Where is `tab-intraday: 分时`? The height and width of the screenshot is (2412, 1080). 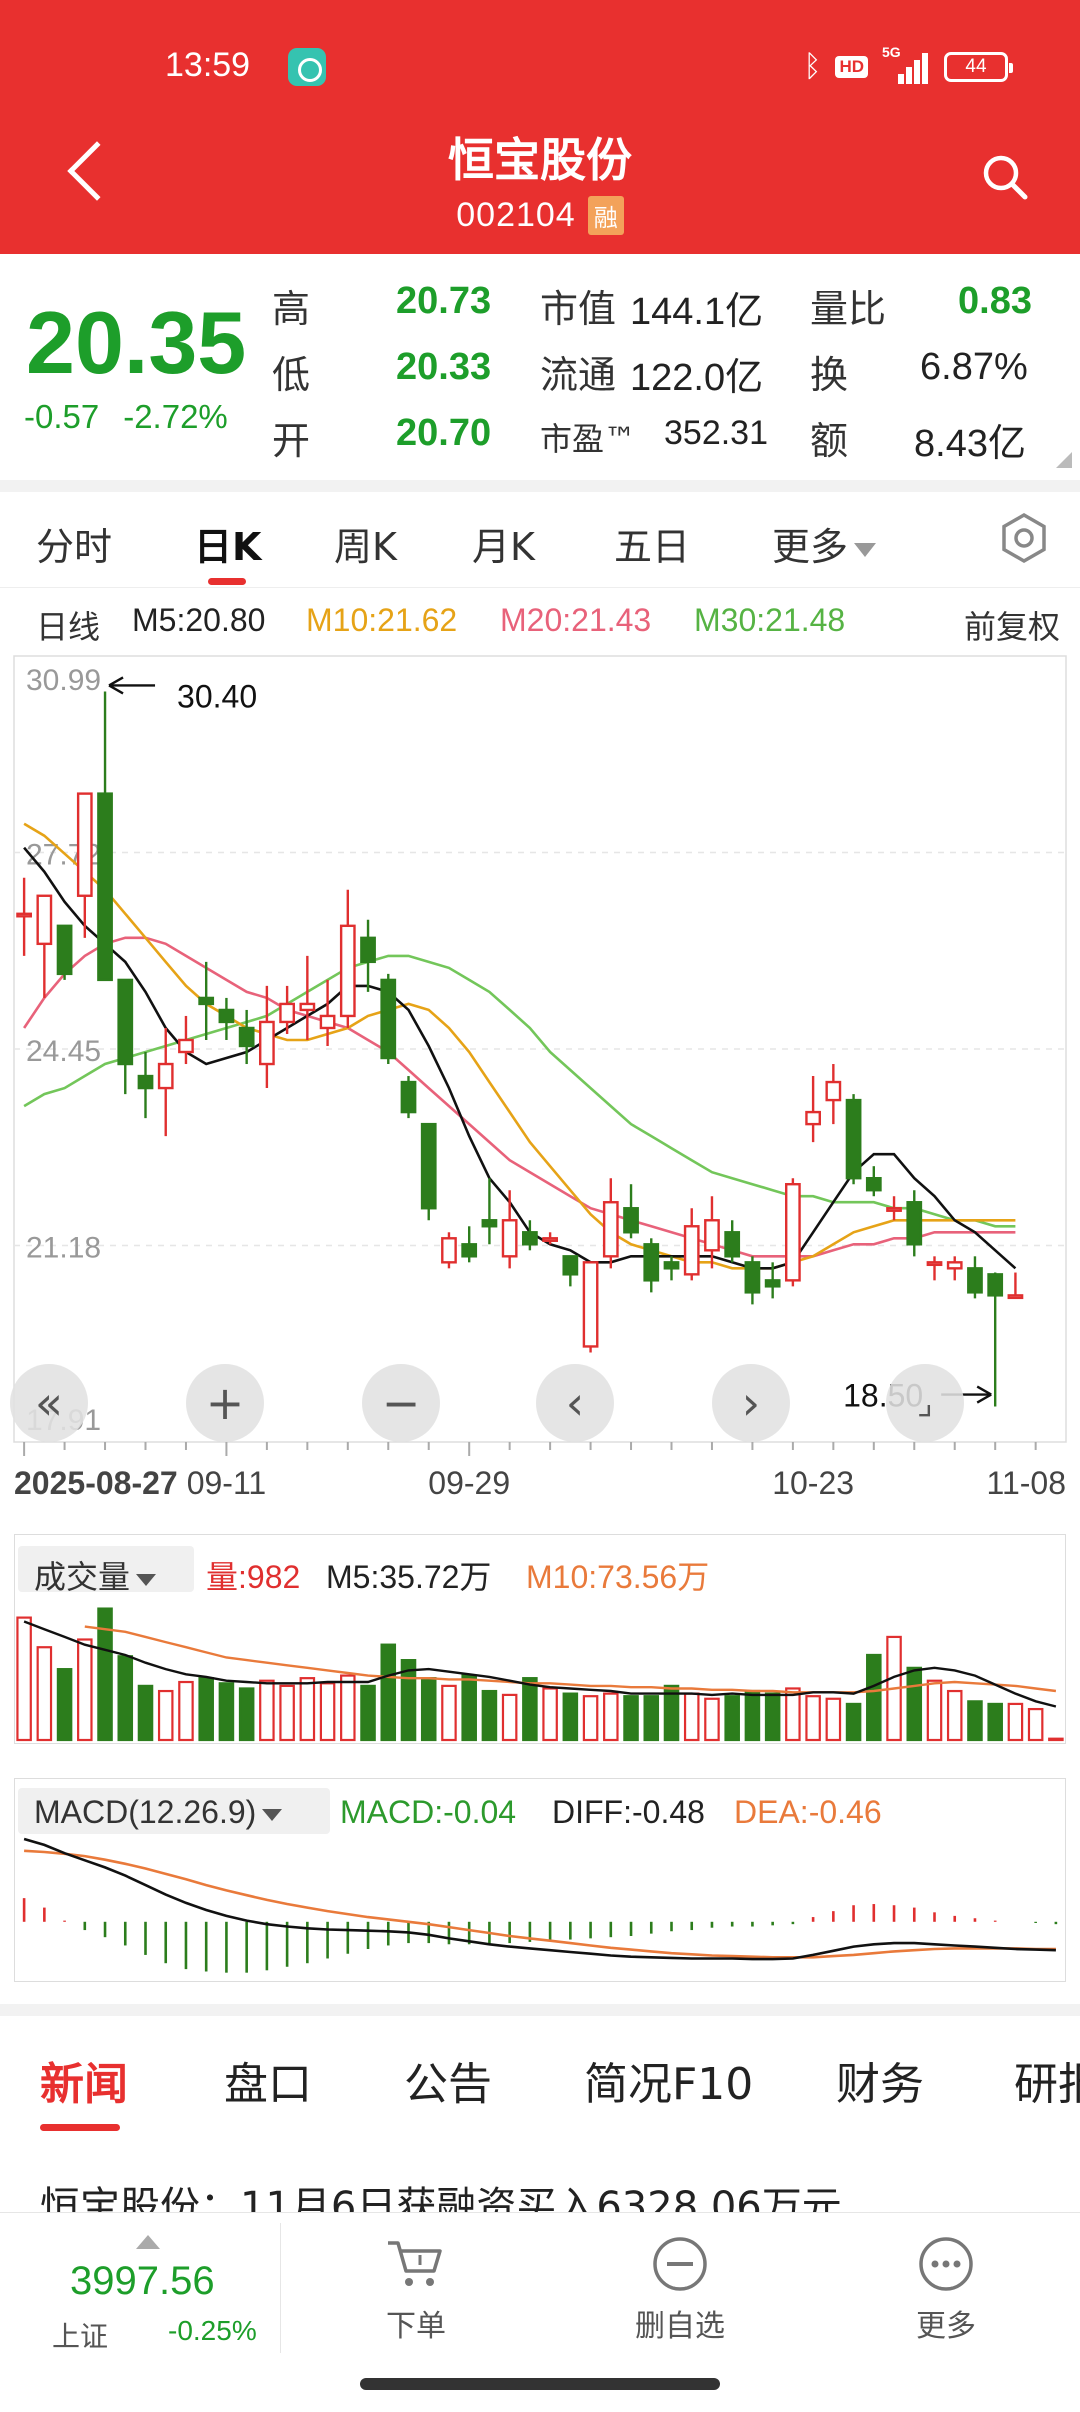 tab-intraday: 分时 is located at coordinates (74, 543).